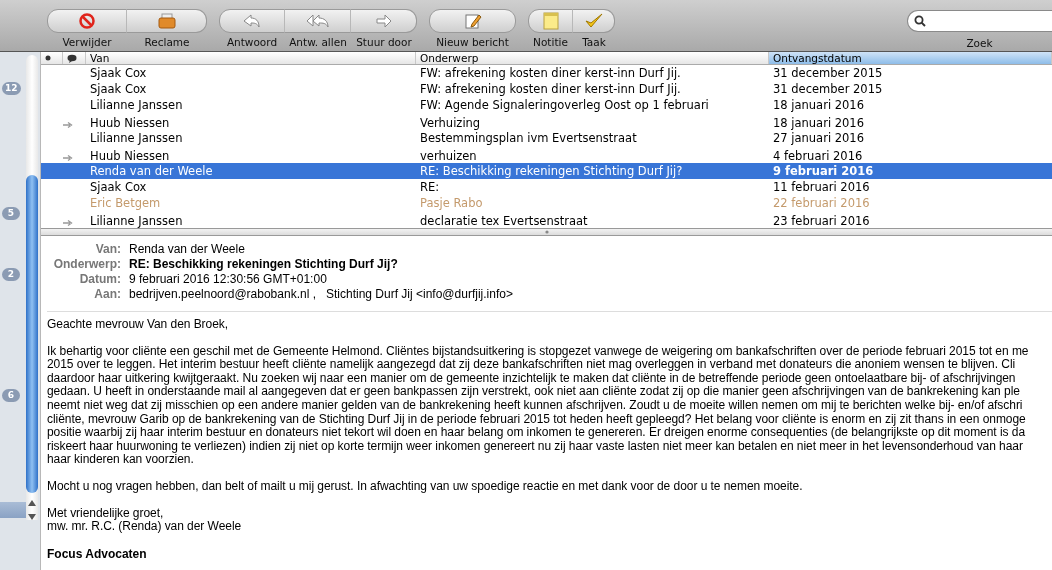  I want to click on date-cell-text: 23 februari 2016, so click(821, 220).